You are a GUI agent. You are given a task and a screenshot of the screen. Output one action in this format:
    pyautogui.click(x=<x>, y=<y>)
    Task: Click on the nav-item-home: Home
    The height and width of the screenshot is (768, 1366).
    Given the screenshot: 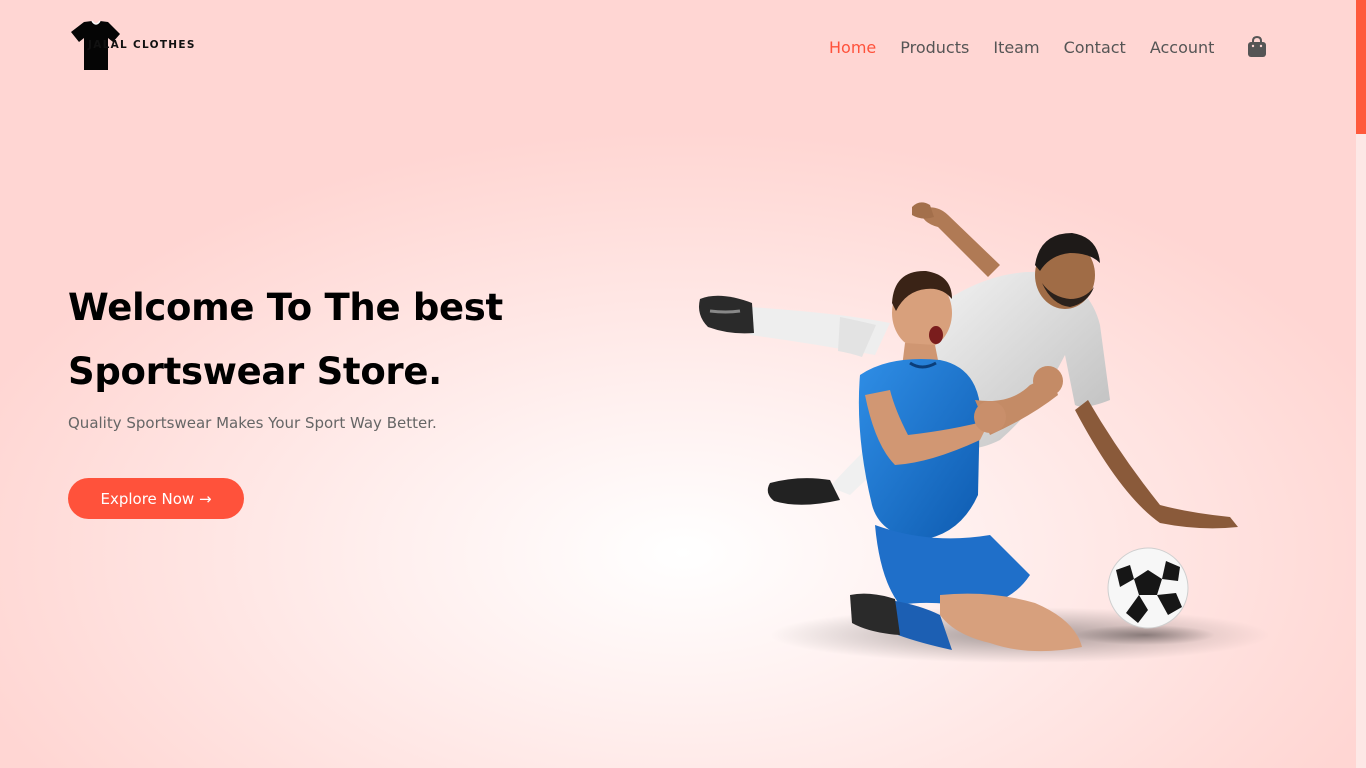 What is the action you would take?
    pyautogui.click(x=852, y=48)
    